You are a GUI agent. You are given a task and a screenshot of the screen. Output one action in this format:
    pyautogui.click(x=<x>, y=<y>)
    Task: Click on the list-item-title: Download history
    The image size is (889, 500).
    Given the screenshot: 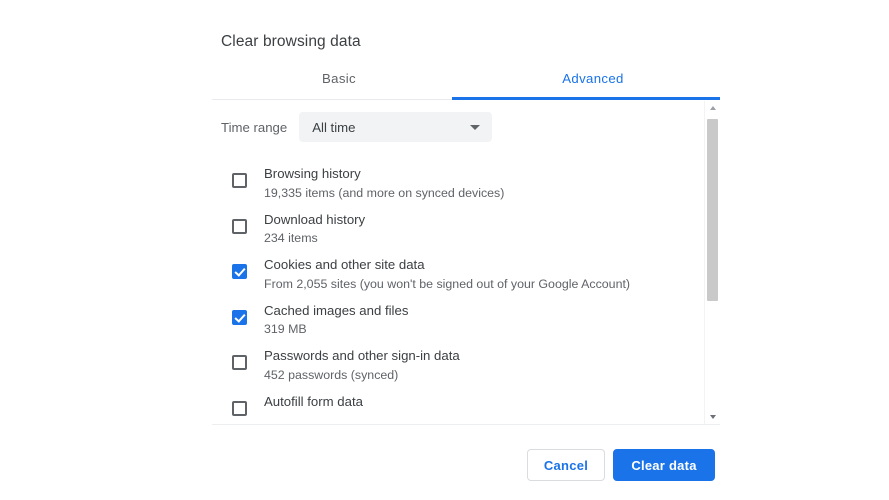 What is the action you would take?
    pyautogui.click(x=315, y=219)
    